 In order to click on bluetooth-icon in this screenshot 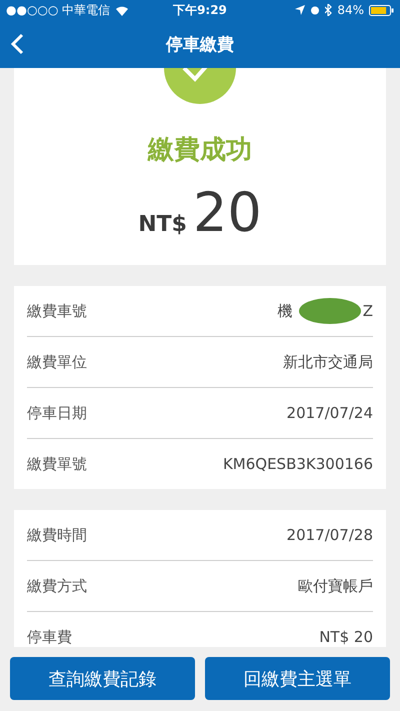, I will do `click(328, 10)`.